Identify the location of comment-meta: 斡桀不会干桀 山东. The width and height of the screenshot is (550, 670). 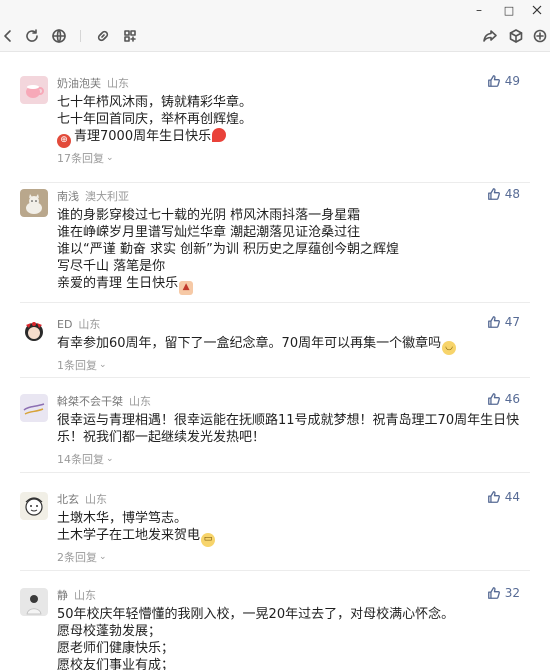
(104, 401).